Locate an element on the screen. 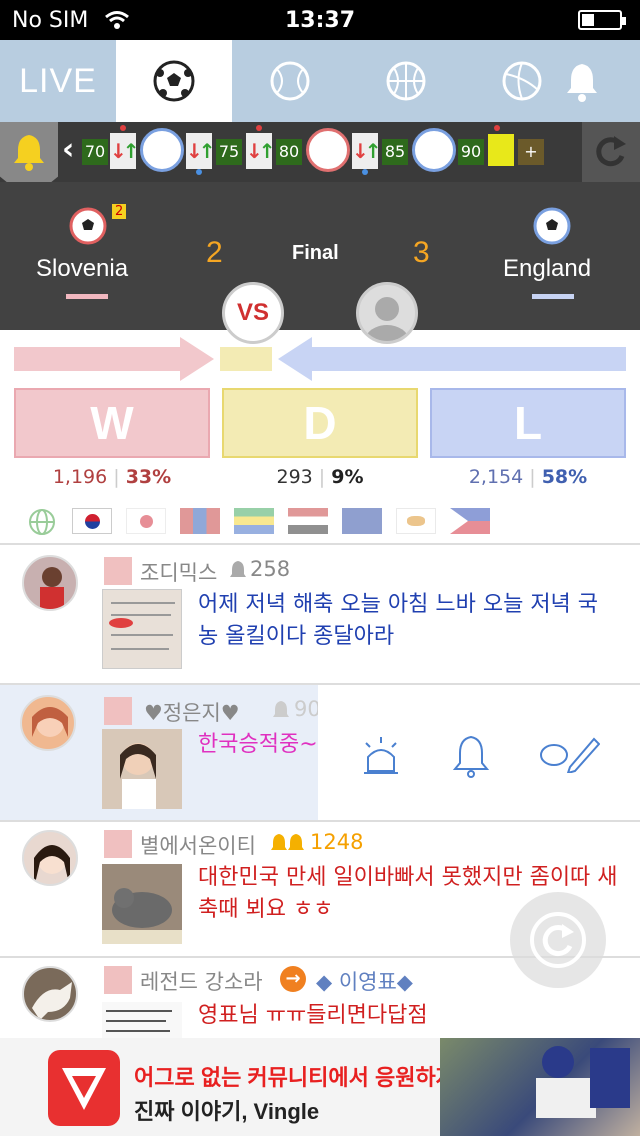 Image resolution: width=640 pixels, height=1140 pixels. user-avatar-button is located at coordinates (387, 313).